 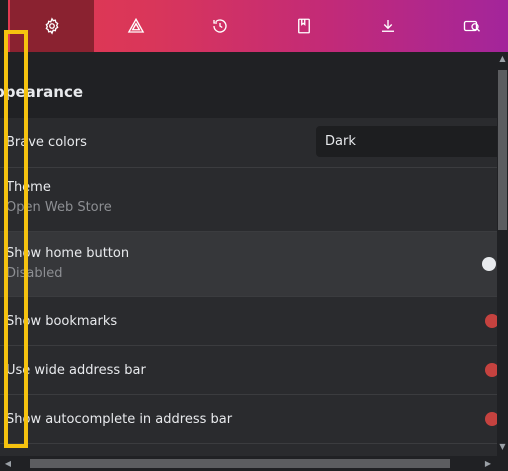 I want to click on brave-colors-label: Brave colors, so click(x=46, y=142).